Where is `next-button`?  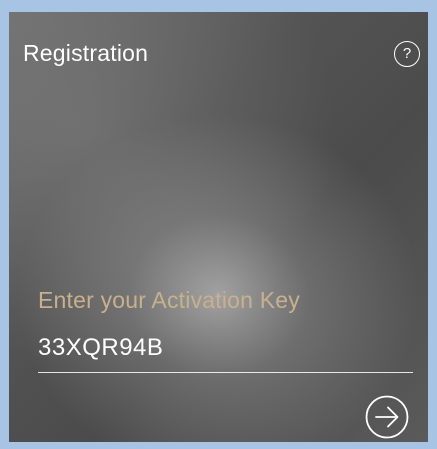
next-button is located at coordinates (387, 417).